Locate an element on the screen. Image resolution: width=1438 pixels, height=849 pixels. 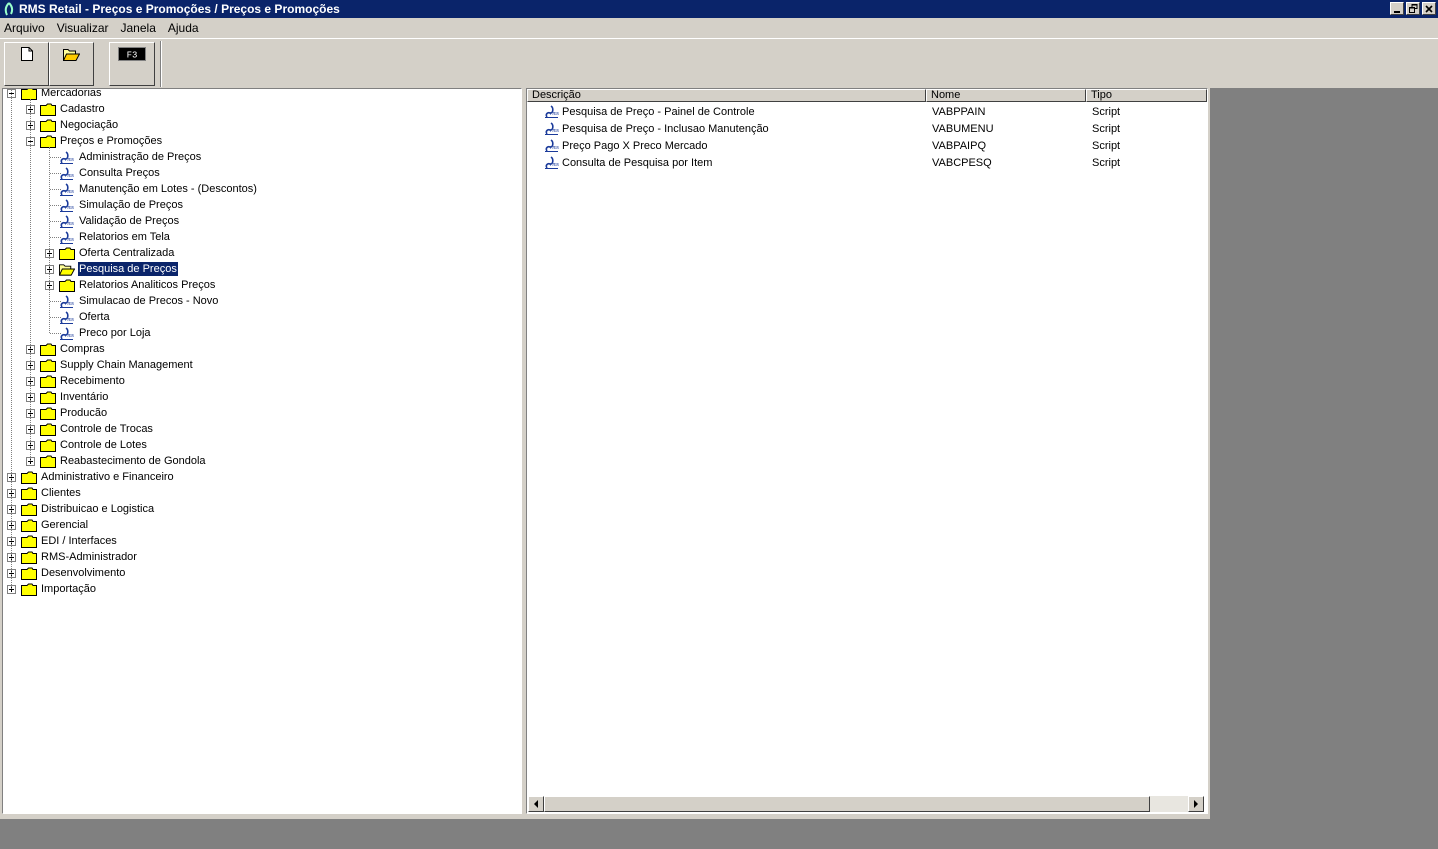
tree-folder-item: Desenvolvimento is located at coordinates (66, 573).